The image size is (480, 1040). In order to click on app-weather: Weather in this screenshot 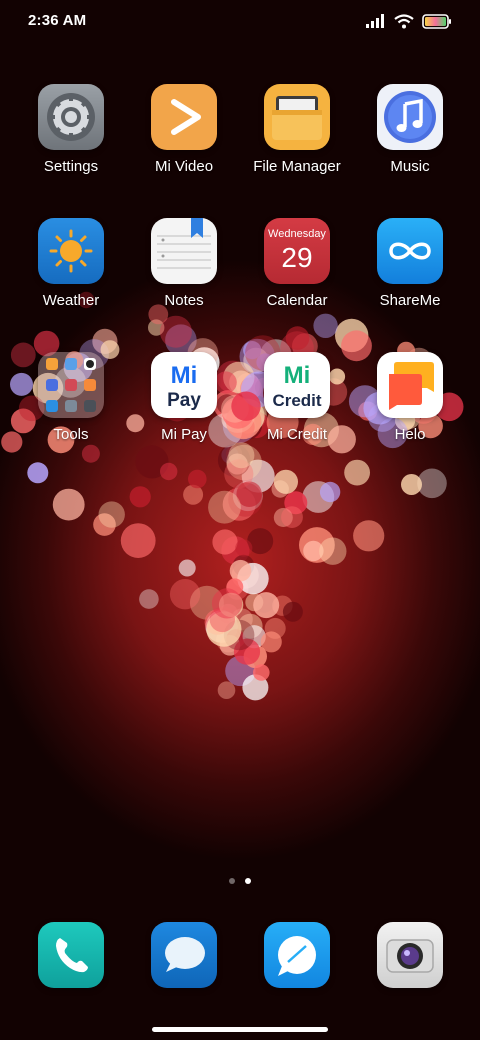, I will do `click(71, 278)`.